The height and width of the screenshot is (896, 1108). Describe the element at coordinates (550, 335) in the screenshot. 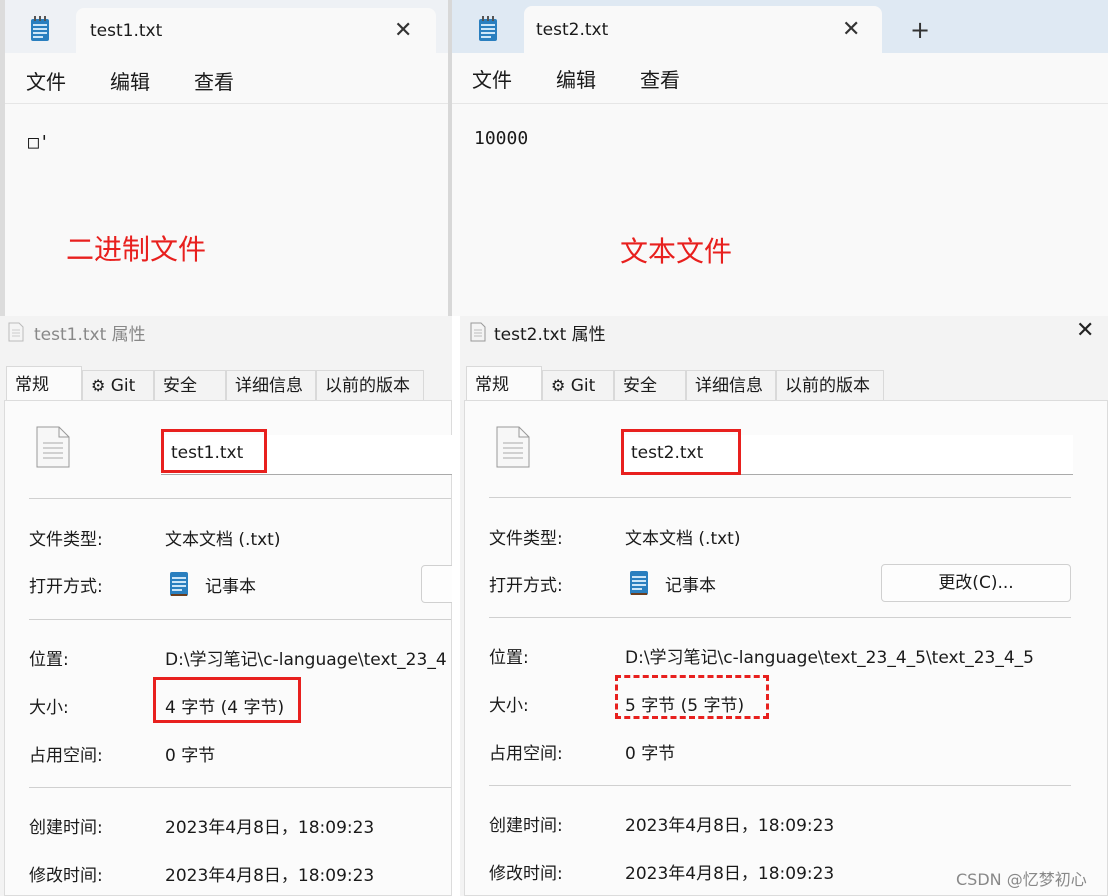

I see `dialog-title: test2.txt 属性` at that location.